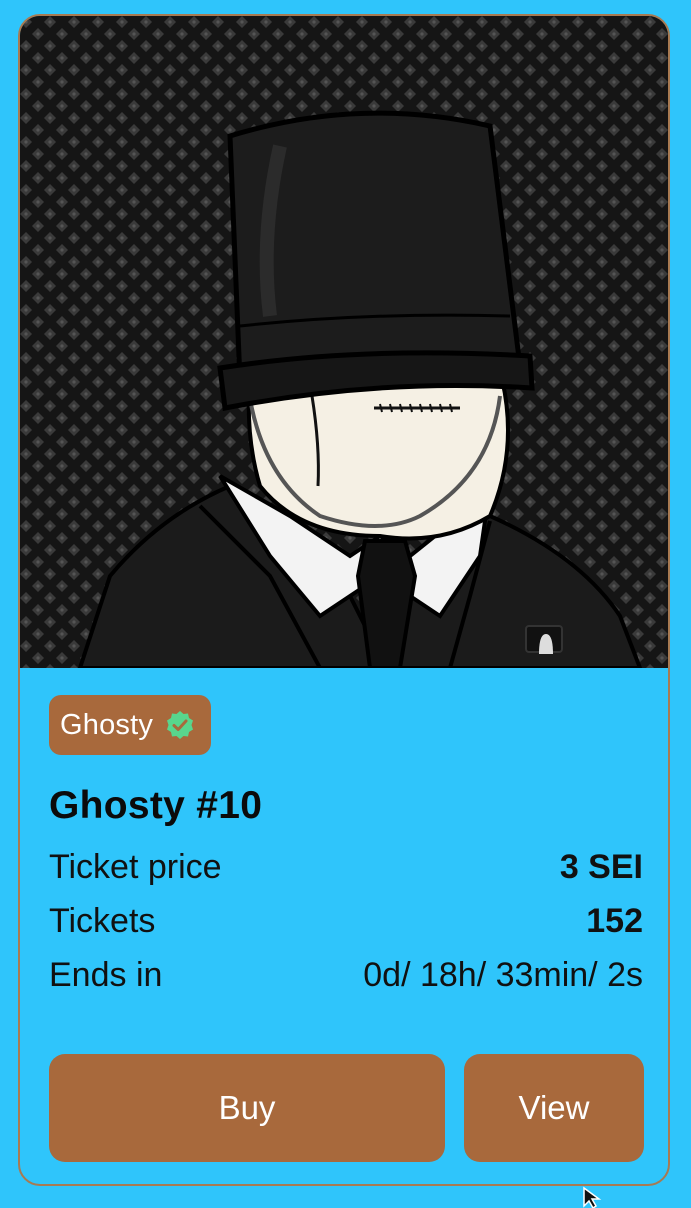 Image resolution: width=691 pixels, height=1208 pixels. Describe the element at coordinates (135, 867) in the screenshot. I see `ticket-price-label: Ticket price` at that location.